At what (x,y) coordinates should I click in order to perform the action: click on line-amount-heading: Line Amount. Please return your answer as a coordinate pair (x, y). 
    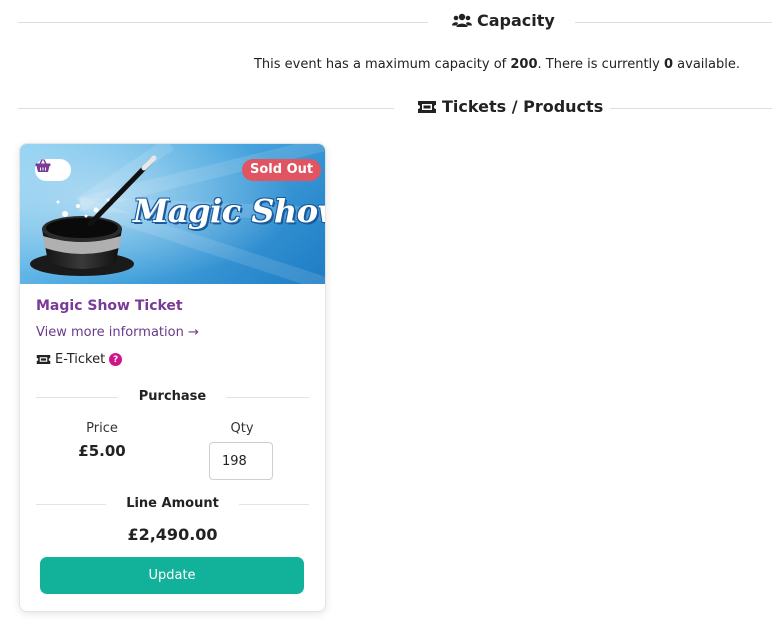
    Looking at the image, I should click on (172, 504).